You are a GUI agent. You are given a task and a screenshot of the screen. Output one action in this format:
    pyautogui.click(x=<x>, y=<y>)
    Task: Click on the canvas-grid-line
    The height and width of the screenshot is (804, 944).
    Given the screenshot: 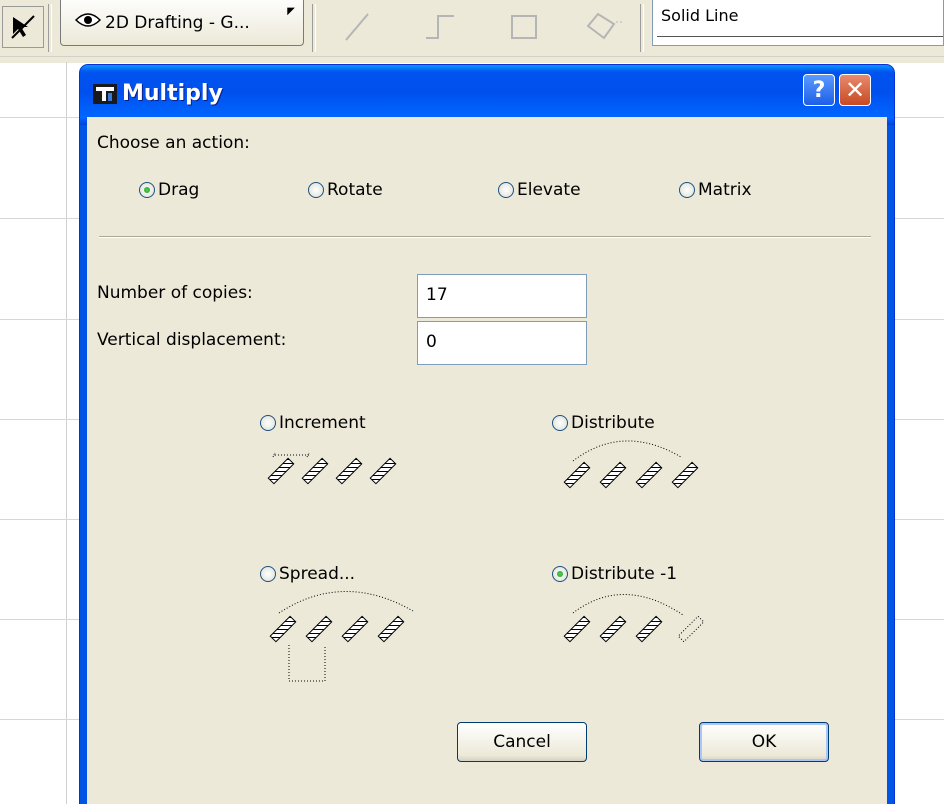 What is the action you would take?
    pyautogui.click(x=66, y=433)
    